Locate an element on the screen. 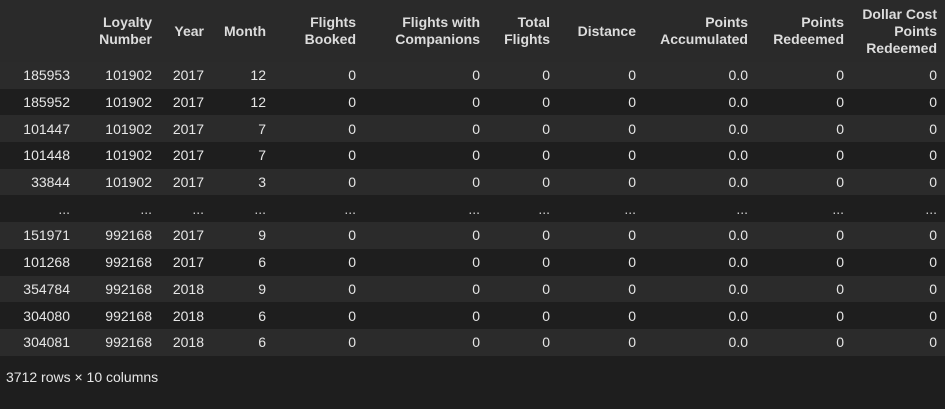  row-index-cell: 33844 is located at coordinates (50, 182).